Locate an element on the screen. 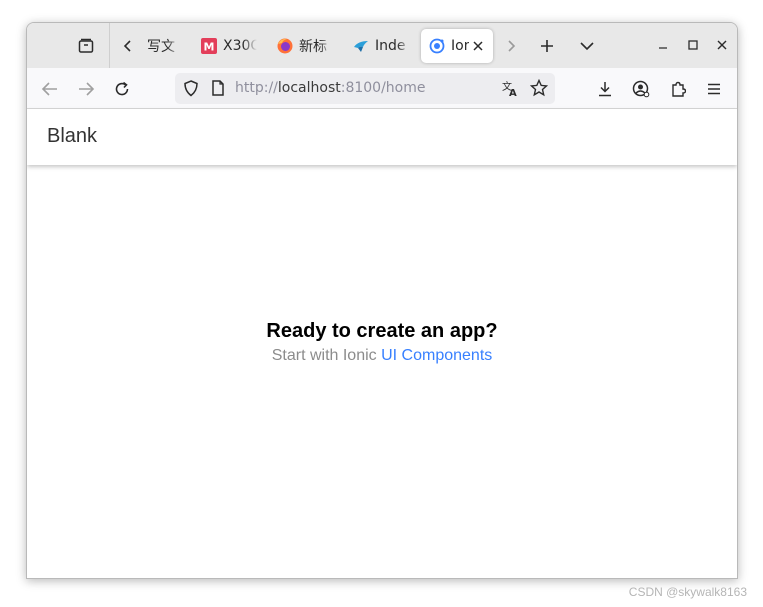 The width and height of the screenshot is (763, 607). empty-state-subtext: Start with Ionic UI Components is located at coordinates (382, 356).